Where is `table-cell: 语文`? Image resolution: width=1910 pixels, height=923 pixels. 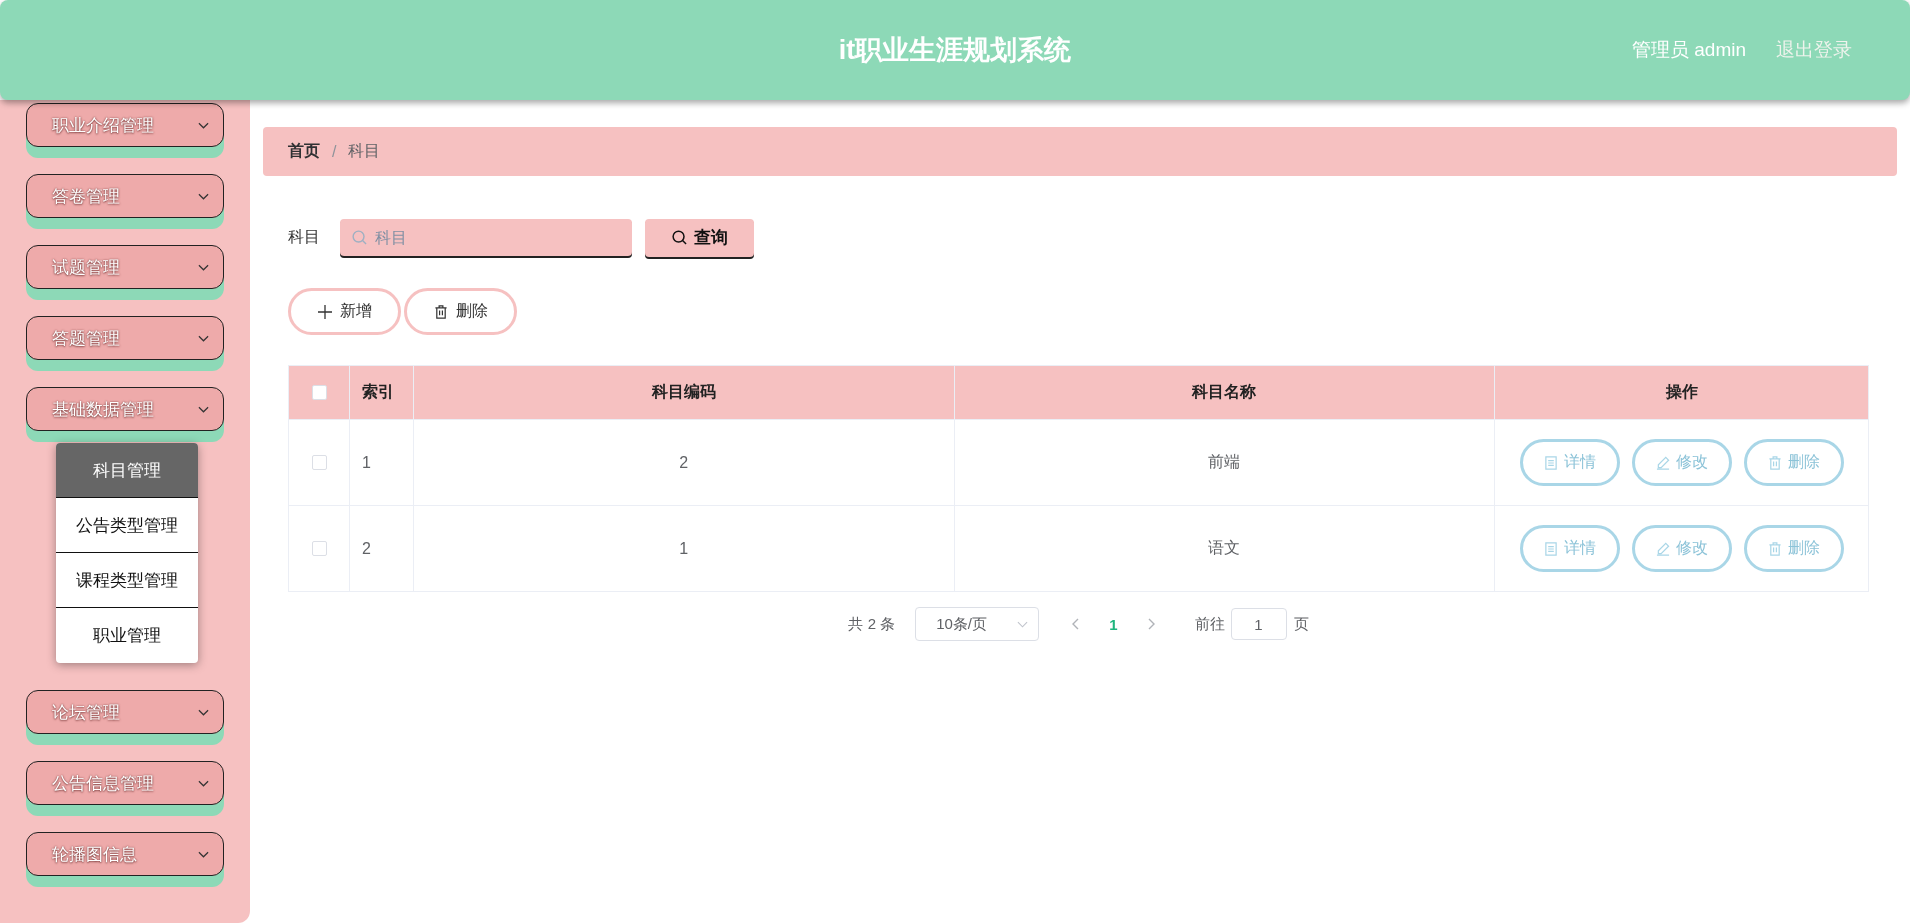 table-cell: 语文 is located at coordinates (1224, 549).